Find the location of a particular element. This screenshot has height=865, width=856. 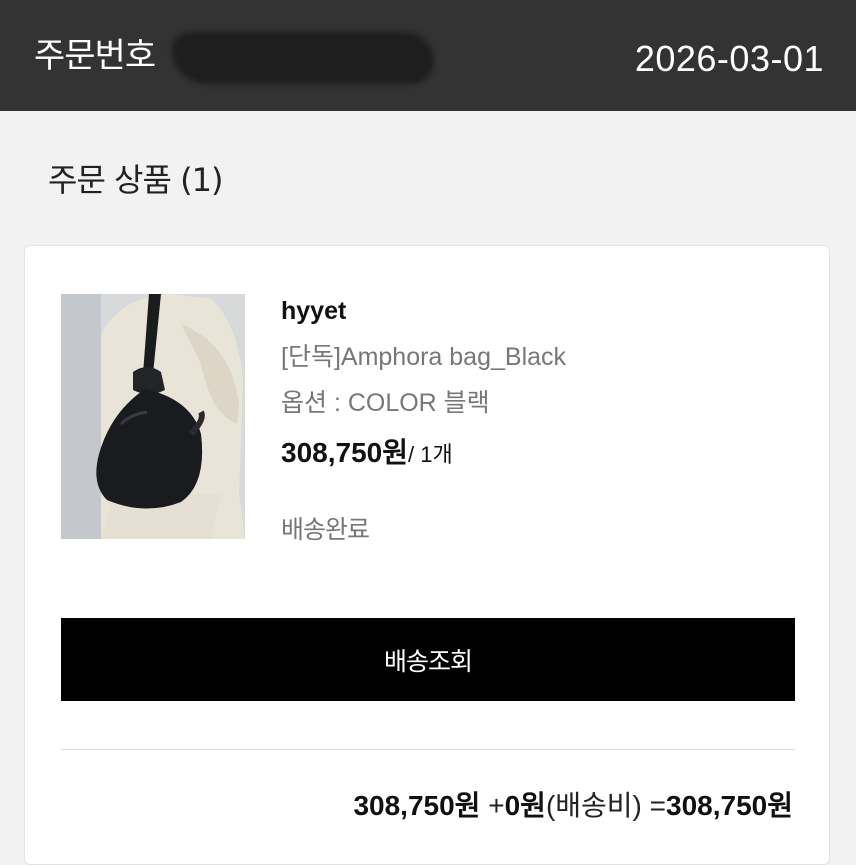

delivery-status: 배송완료 is located at coordinates (325, 529).